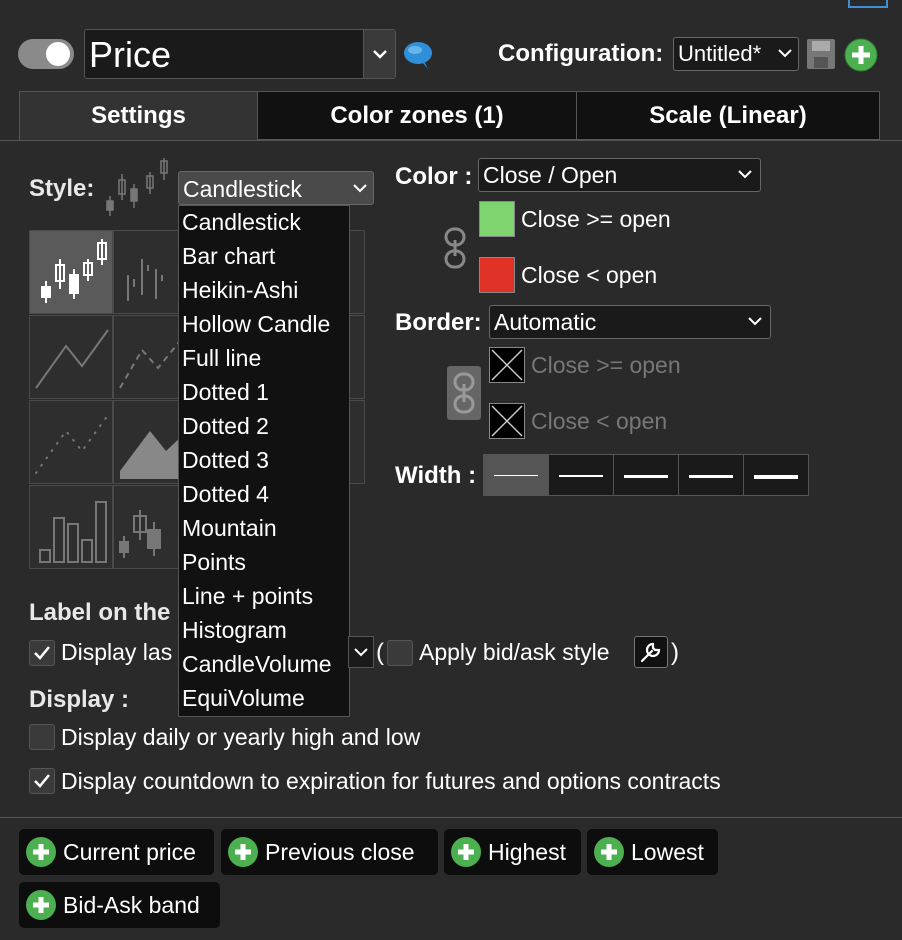 Image resolution: width=902 pixels, height=940 pixels. I want to click on tabs-divider, so click(451, 140).